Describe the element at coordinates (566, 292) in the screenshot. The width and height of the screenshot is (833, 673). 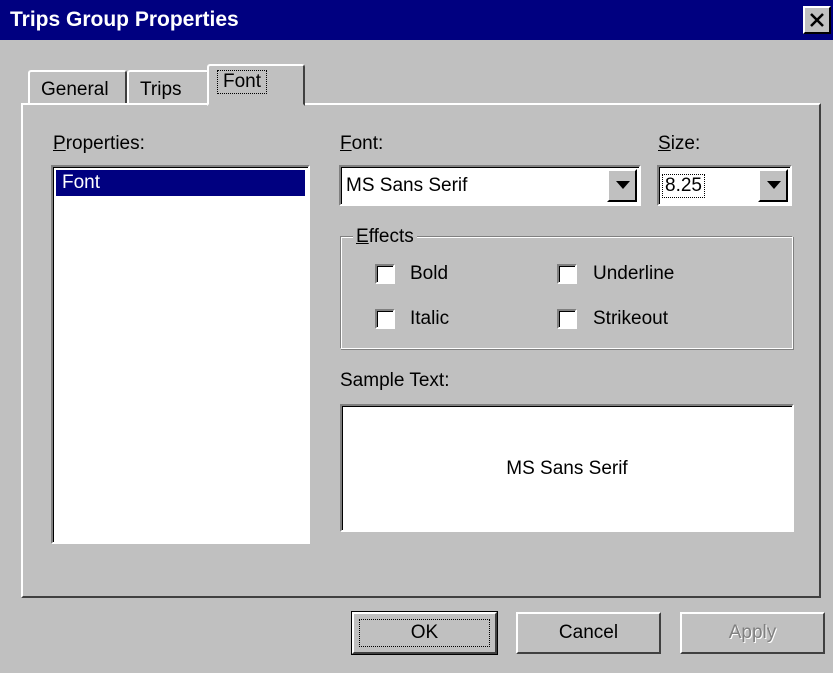
I see `effects-groupbox` at that location.